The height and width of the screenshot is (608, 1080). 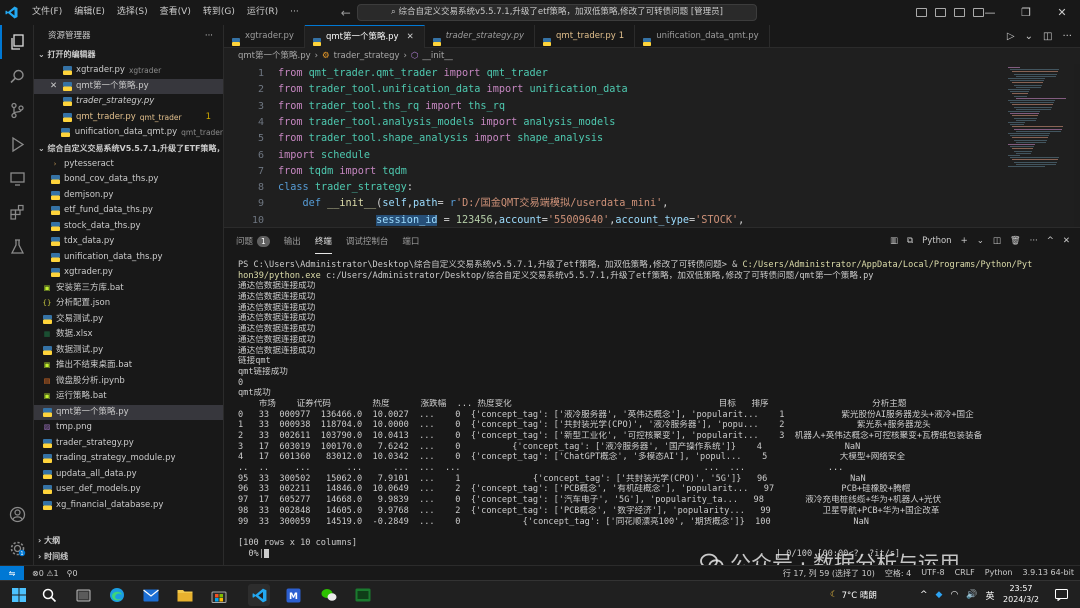 I want to click on menu-file: 文件(F), so click(x=47, y=12).